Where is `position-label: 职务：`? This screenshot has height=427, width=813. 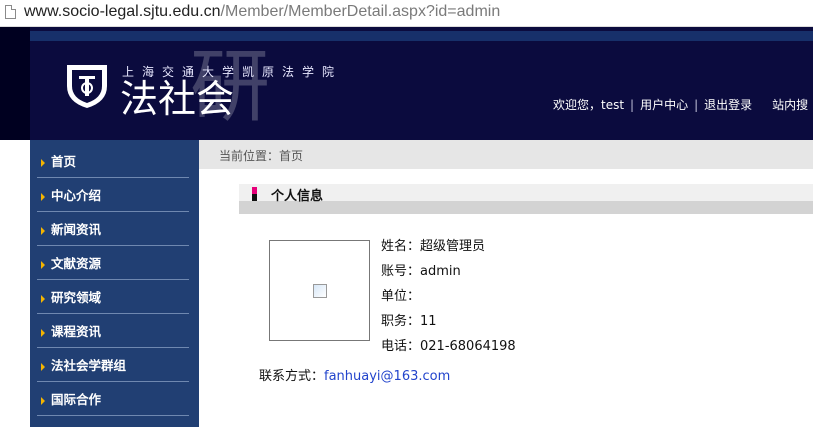
position-label: 职务： is located at coordinates (401, 321).